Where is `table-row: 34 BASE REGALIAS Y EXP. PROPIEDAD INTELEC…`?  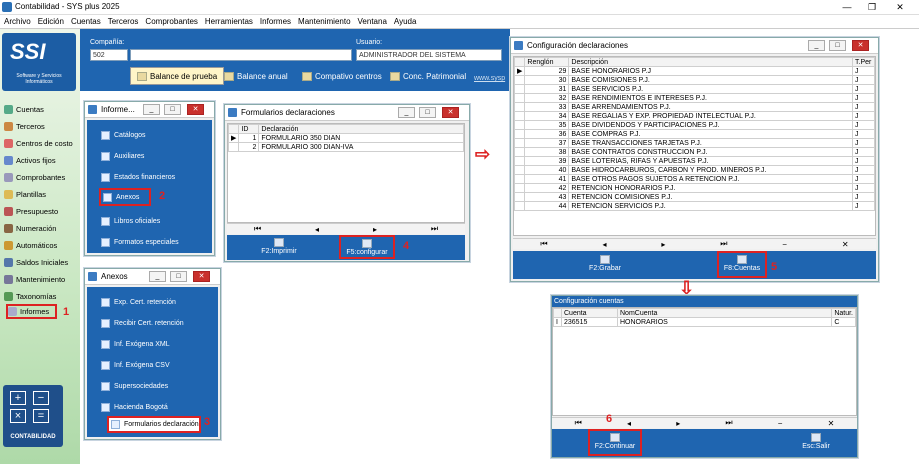 table-row: 34 BASE REGALIAS Y EXP. PROPIEDAD INTELEC… is located at coordinates (694, 116).